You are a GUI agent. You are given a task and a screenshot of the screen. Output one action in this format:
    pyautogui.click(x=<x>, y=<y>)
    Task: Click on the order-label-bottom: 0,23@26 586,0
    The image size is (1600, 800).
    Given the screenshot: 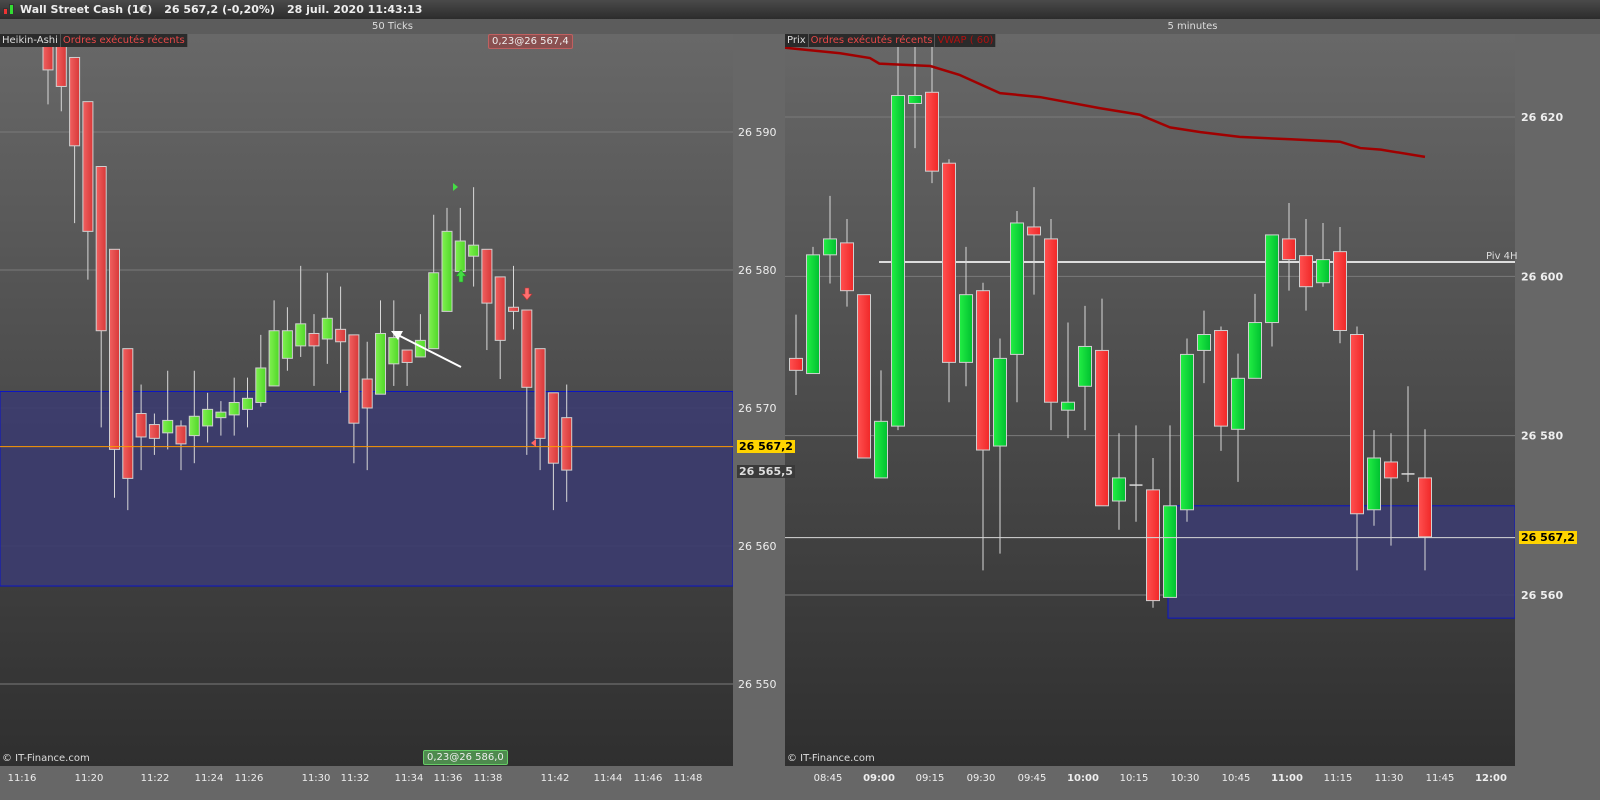 What is the action you would take?
    pyautogui.click(x=465, y=757)
    